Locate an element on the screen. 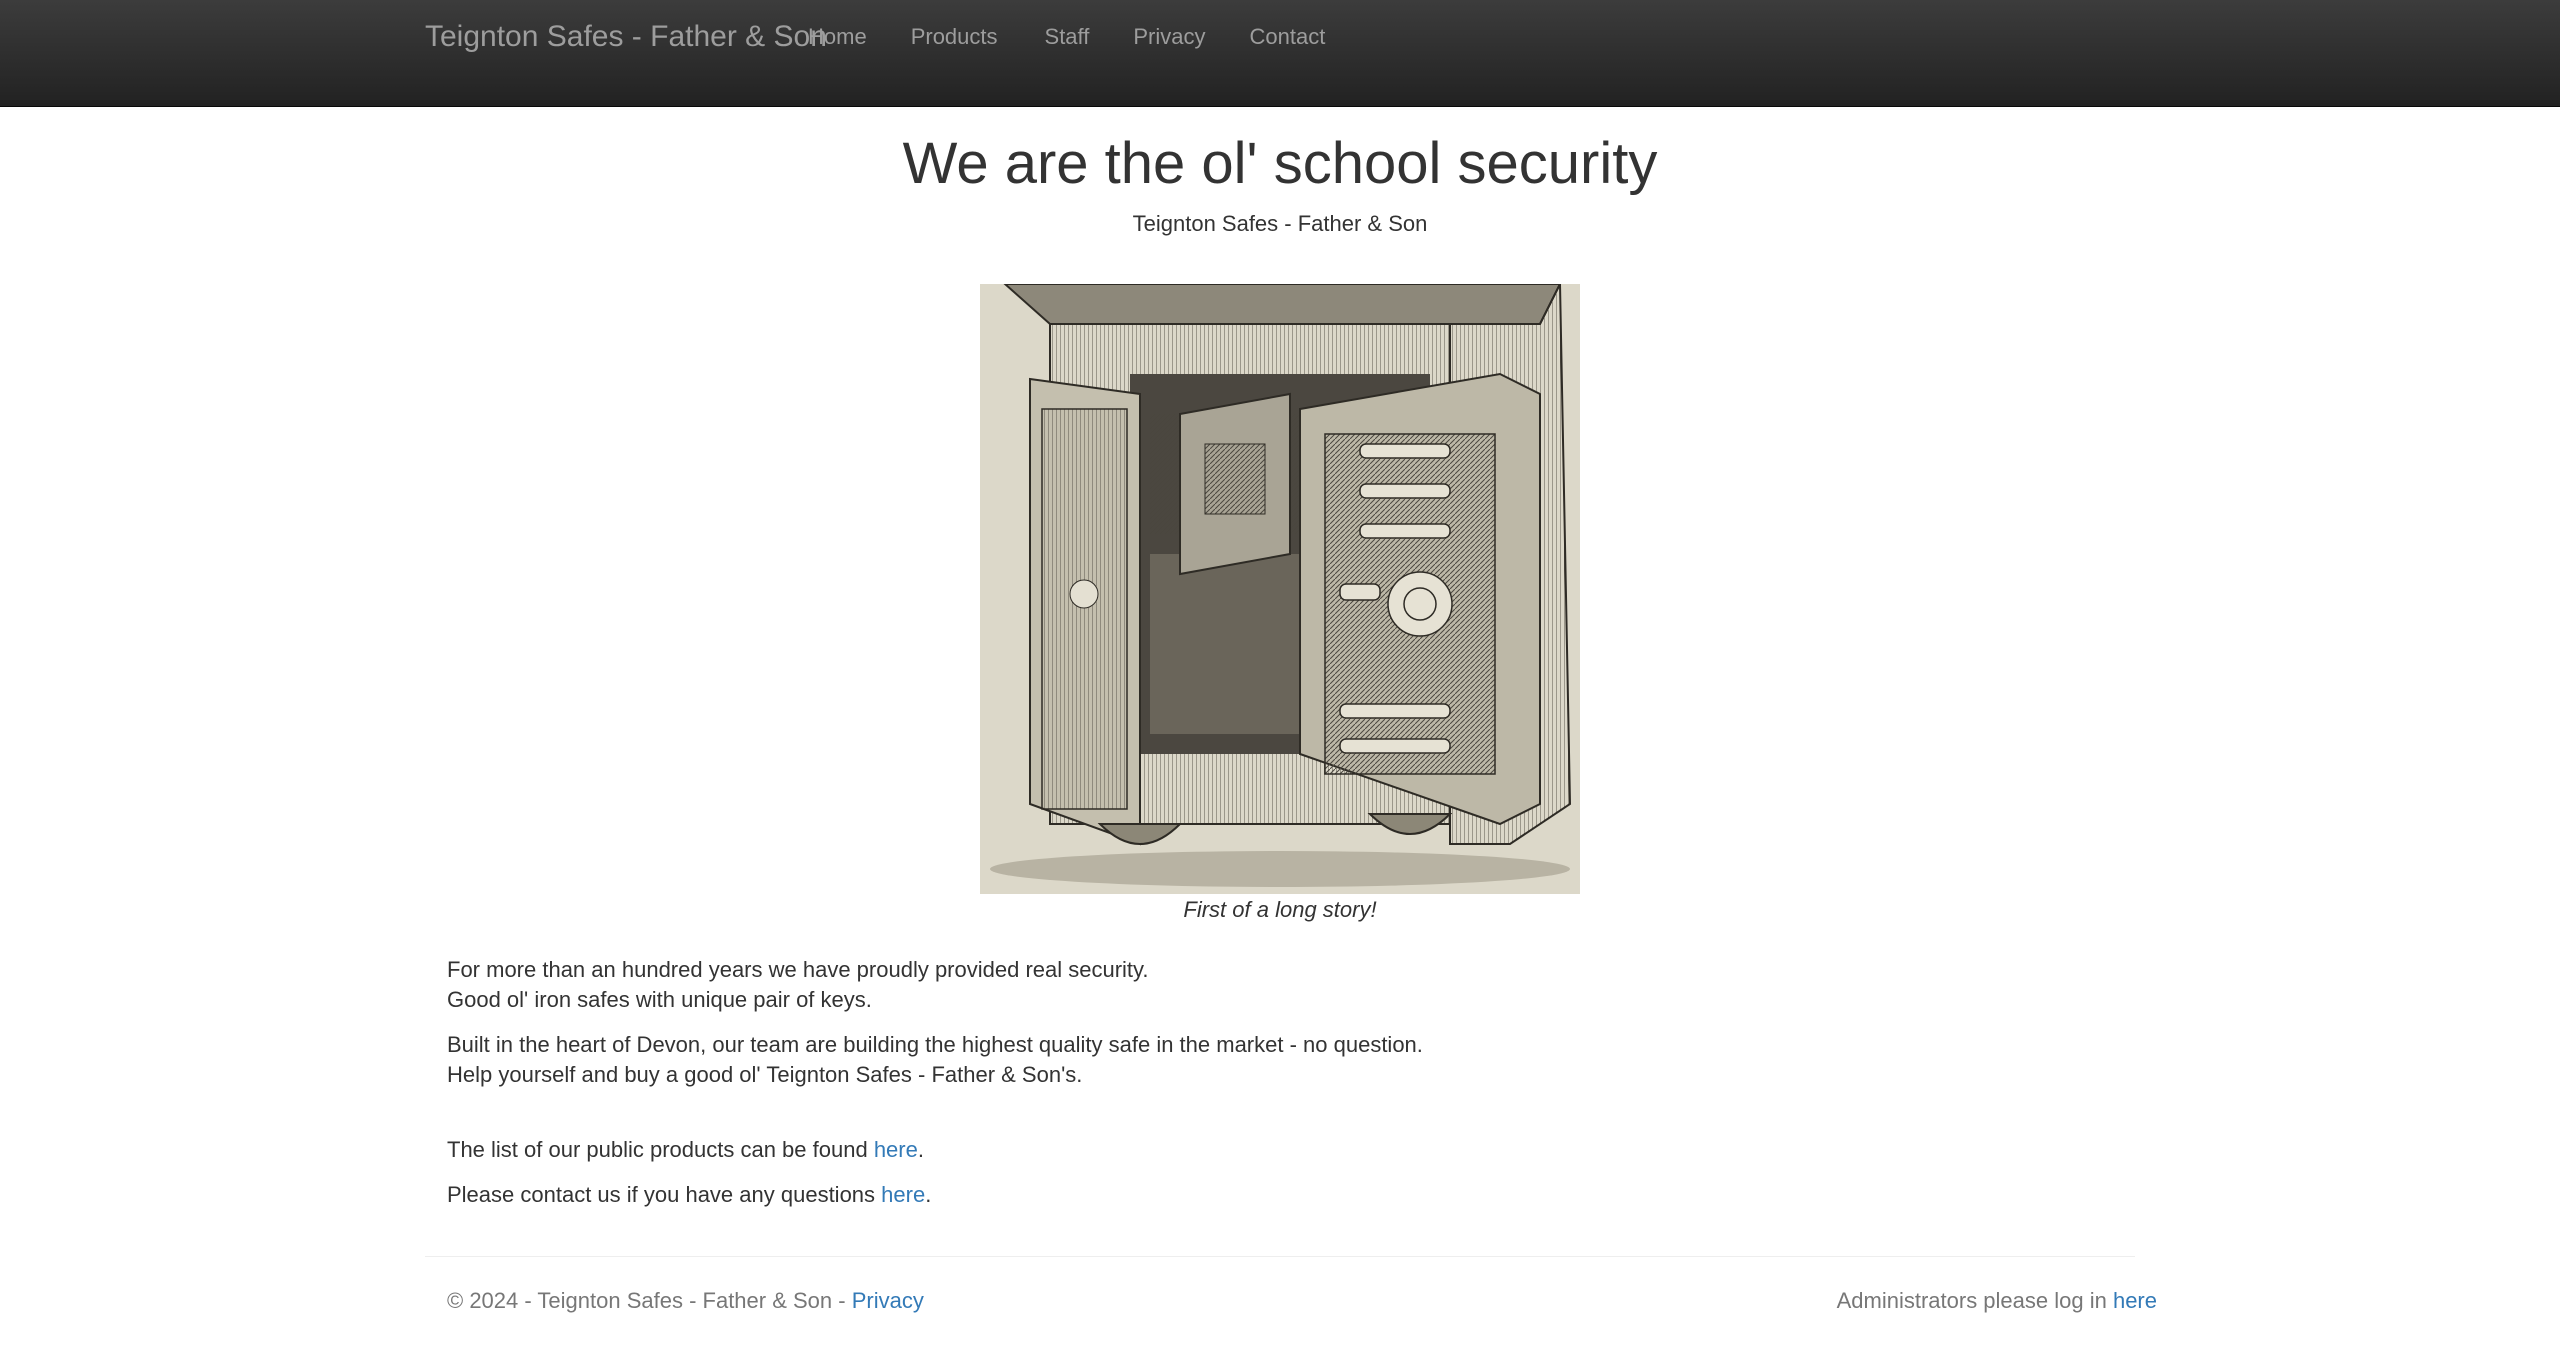 The height and width of the screenshot is (1371, 2560). footer-privacy-link: Privacy is located at coordinates (888, 1300).